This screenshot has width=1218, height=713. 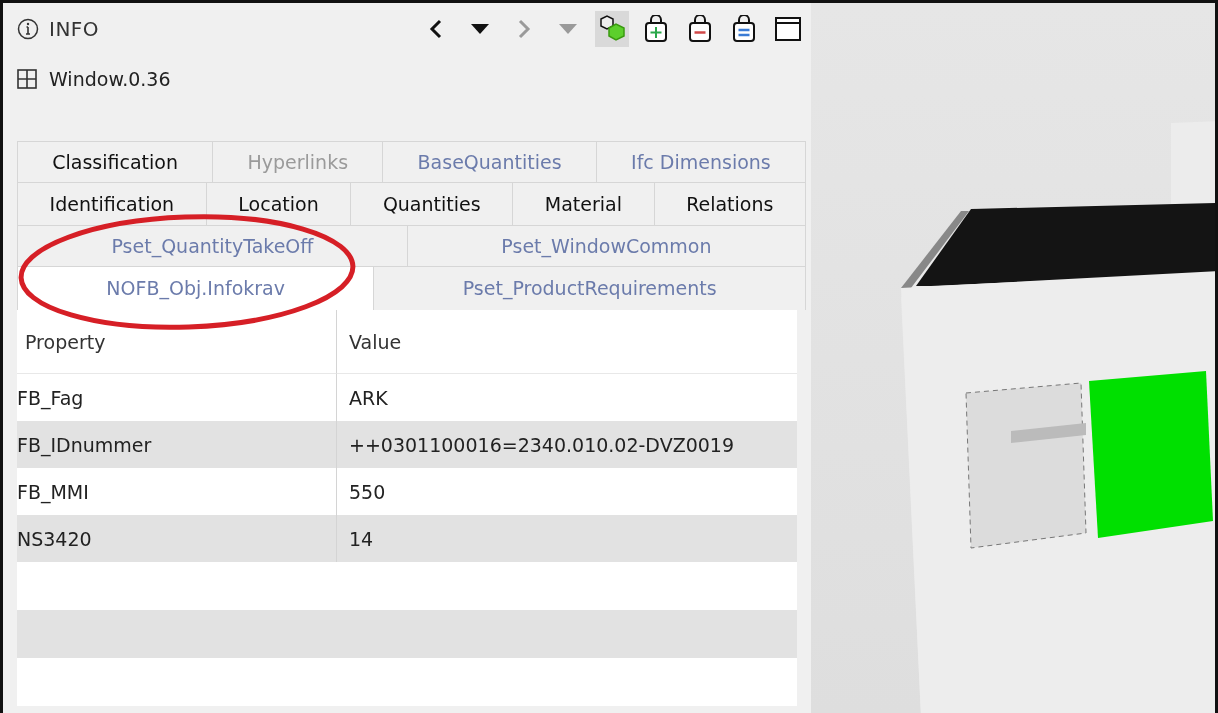 What do you see at coordinates (367, 492) in the screenshot?
I see `table-cell-text: 550` at bounding box center [367, 492].